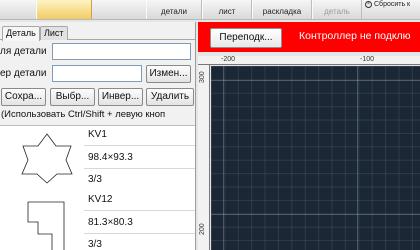  I want to click on status-message: Контроллер не подклю, so click(355, 36).